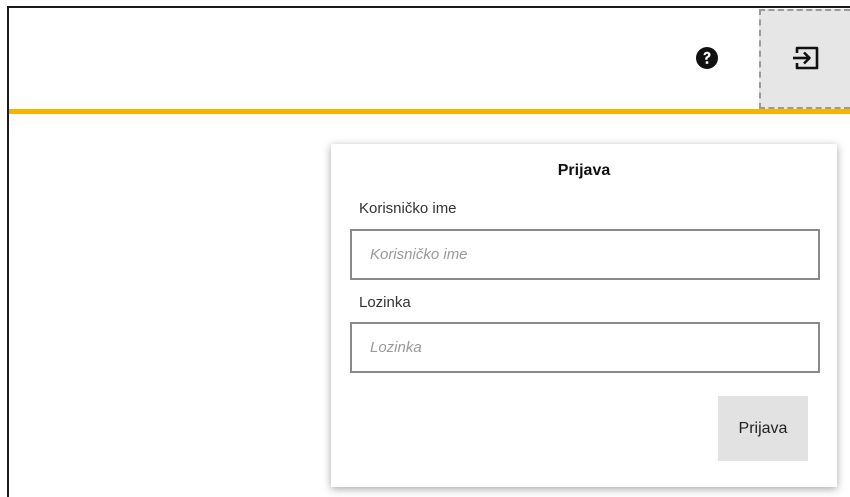  I want to click on password-input, so click(585, 347).